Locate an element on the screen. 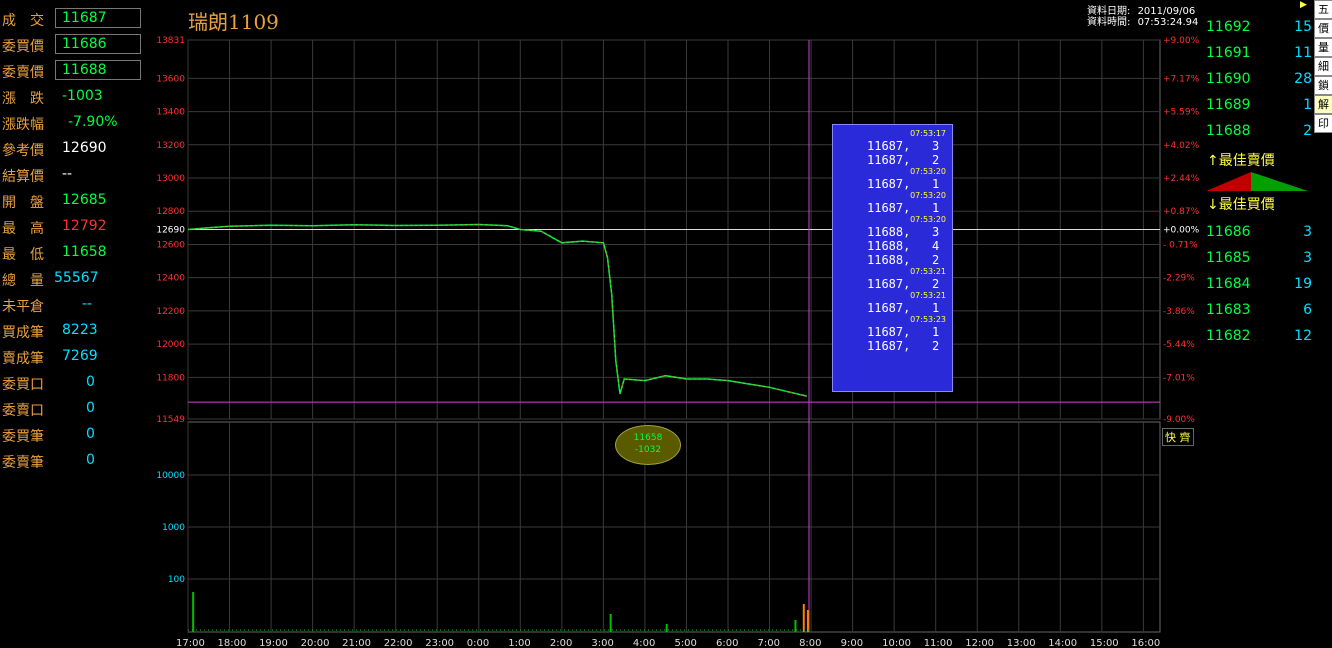  ask-row: 11689 1 is located at coordinates (1257, 110).